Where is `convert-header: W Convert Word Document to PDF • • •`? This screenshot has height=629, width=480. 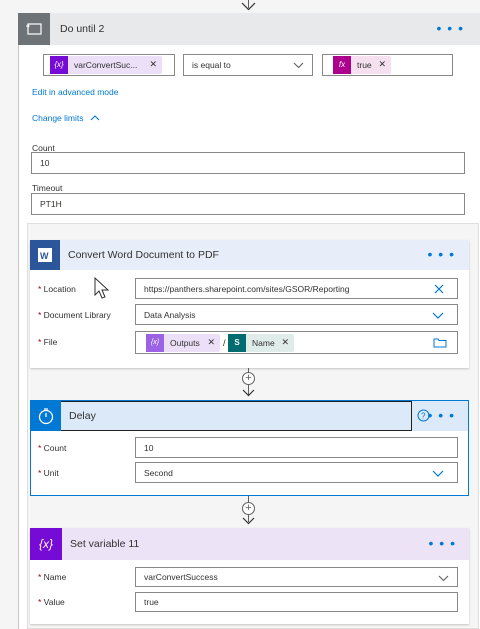
convert-header: W Convert Word Document to PDF • • • is located at coordinates (249, 255).